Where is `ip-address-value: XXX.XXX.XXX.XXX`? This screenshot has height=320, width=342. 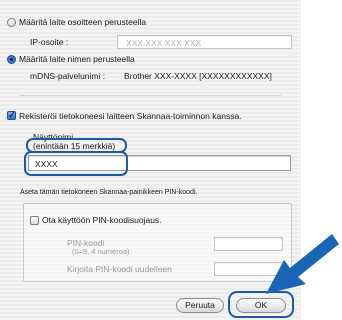
ip-address-value: XXX.XXX.XXX.XXX is located at coordinates (164, 43).